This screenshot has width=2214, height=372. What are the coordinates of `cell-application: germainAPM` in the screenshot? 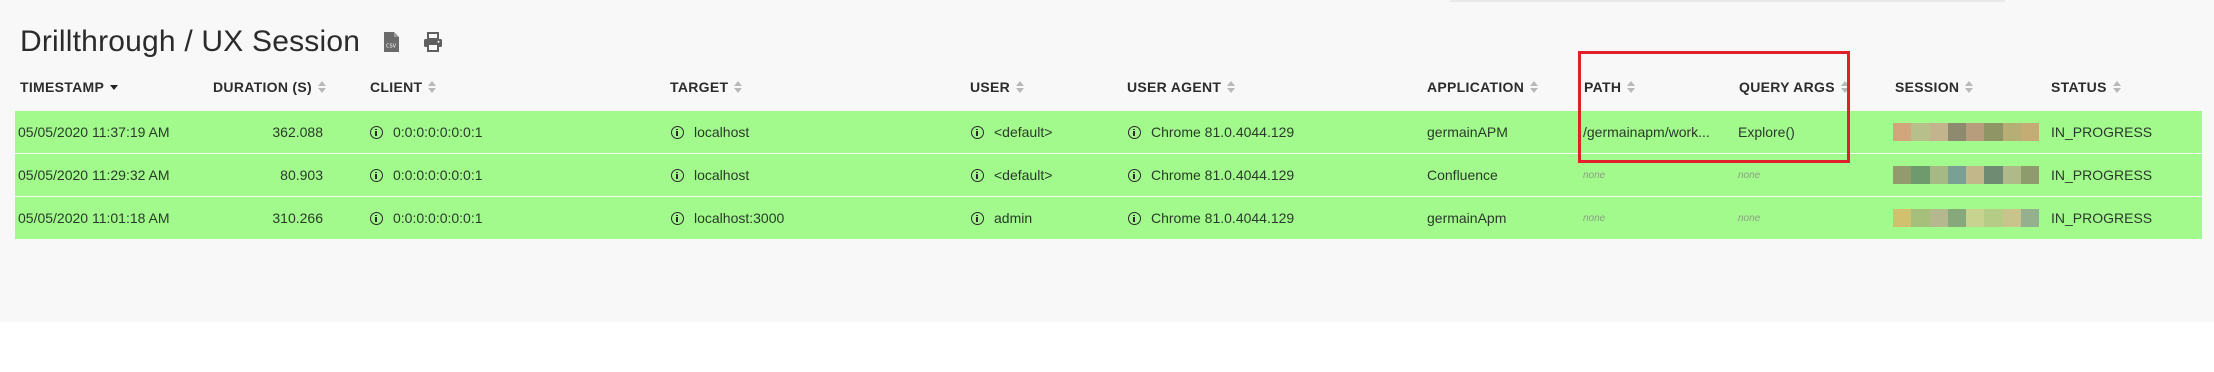 It's located at (1497, 132).